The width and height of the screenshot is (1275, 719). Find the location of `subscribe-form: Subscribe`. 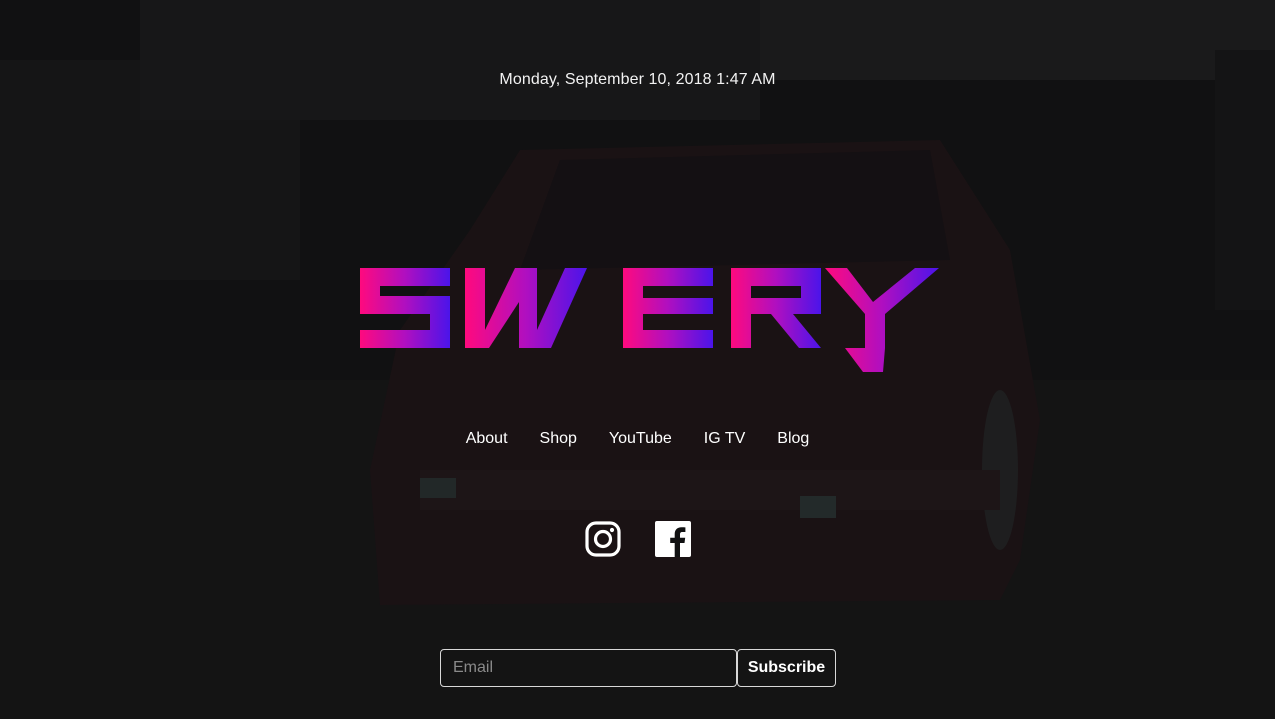

subscribe-form: Subscribe is located at coordinates (638, 668).